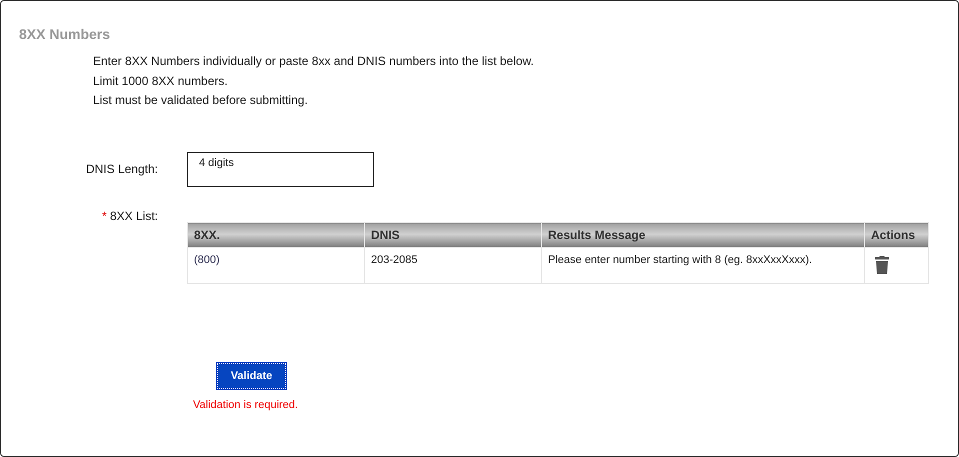 The image size is (959, 457). I want to click on dnis-length-field: 4 digits, so click(280, 169).